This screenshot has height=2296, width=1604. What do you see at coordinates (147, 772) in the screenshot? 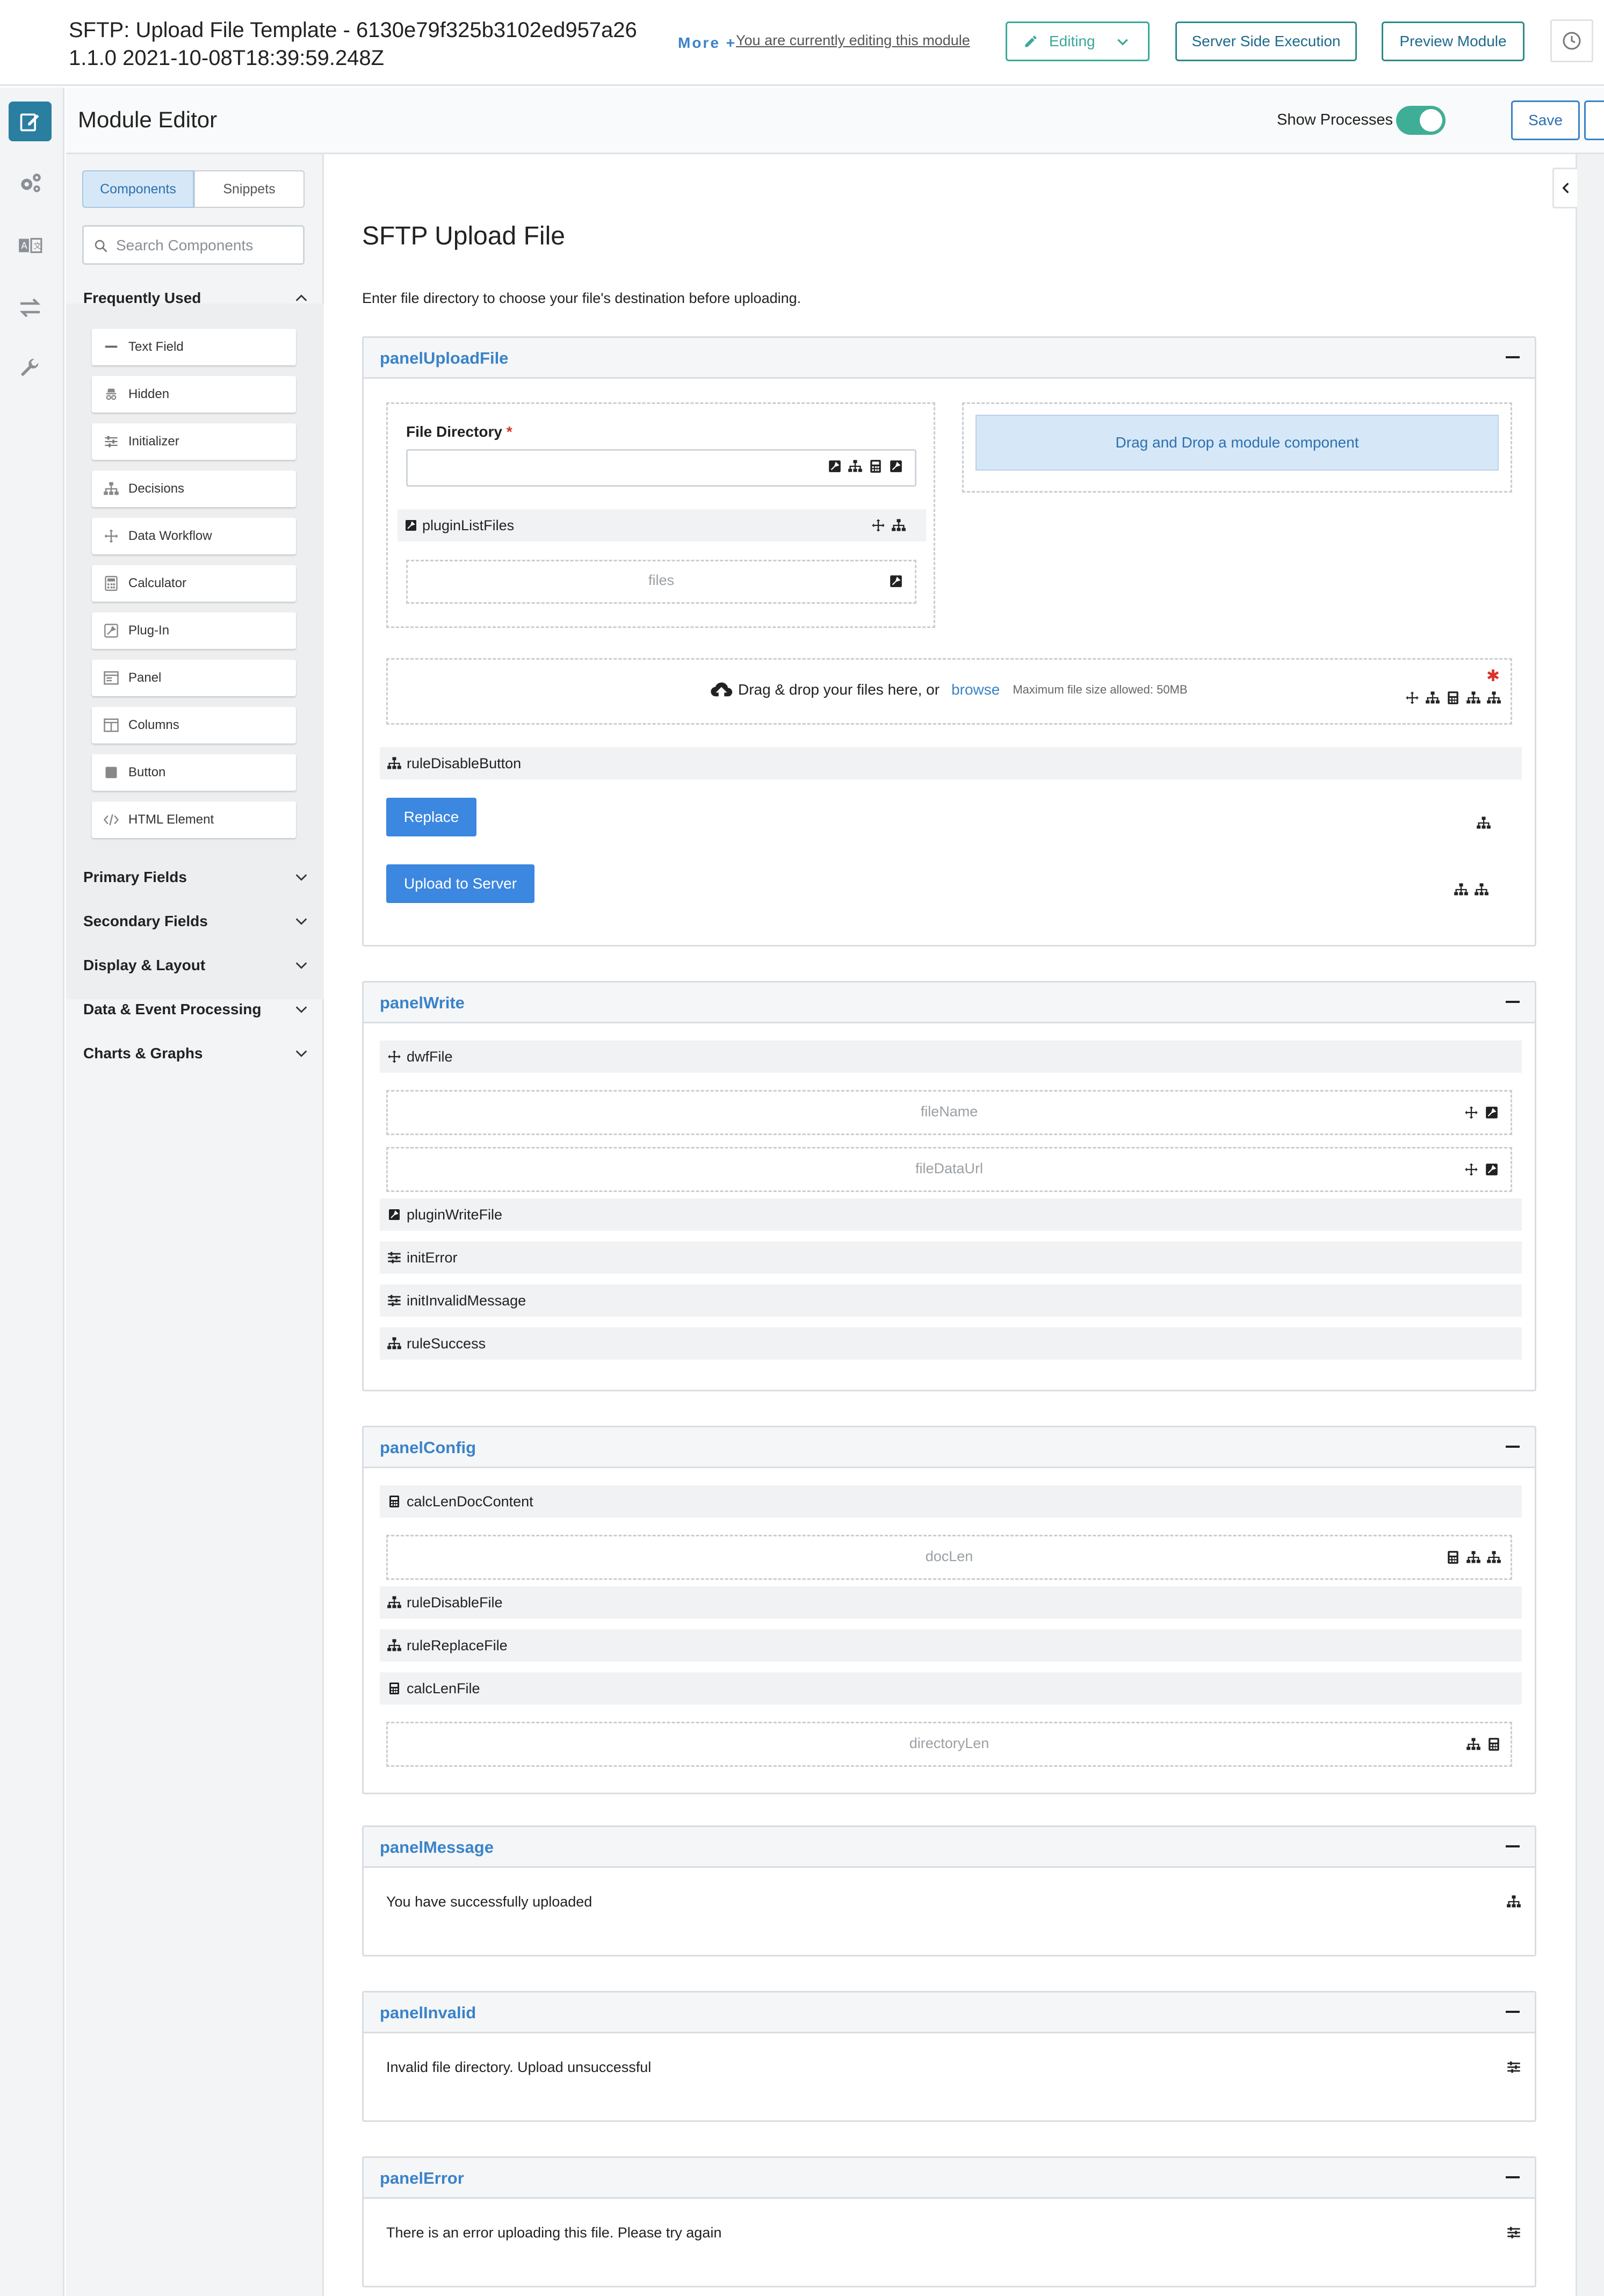
I see `component-label: Button` at bounding box center [147, 772].